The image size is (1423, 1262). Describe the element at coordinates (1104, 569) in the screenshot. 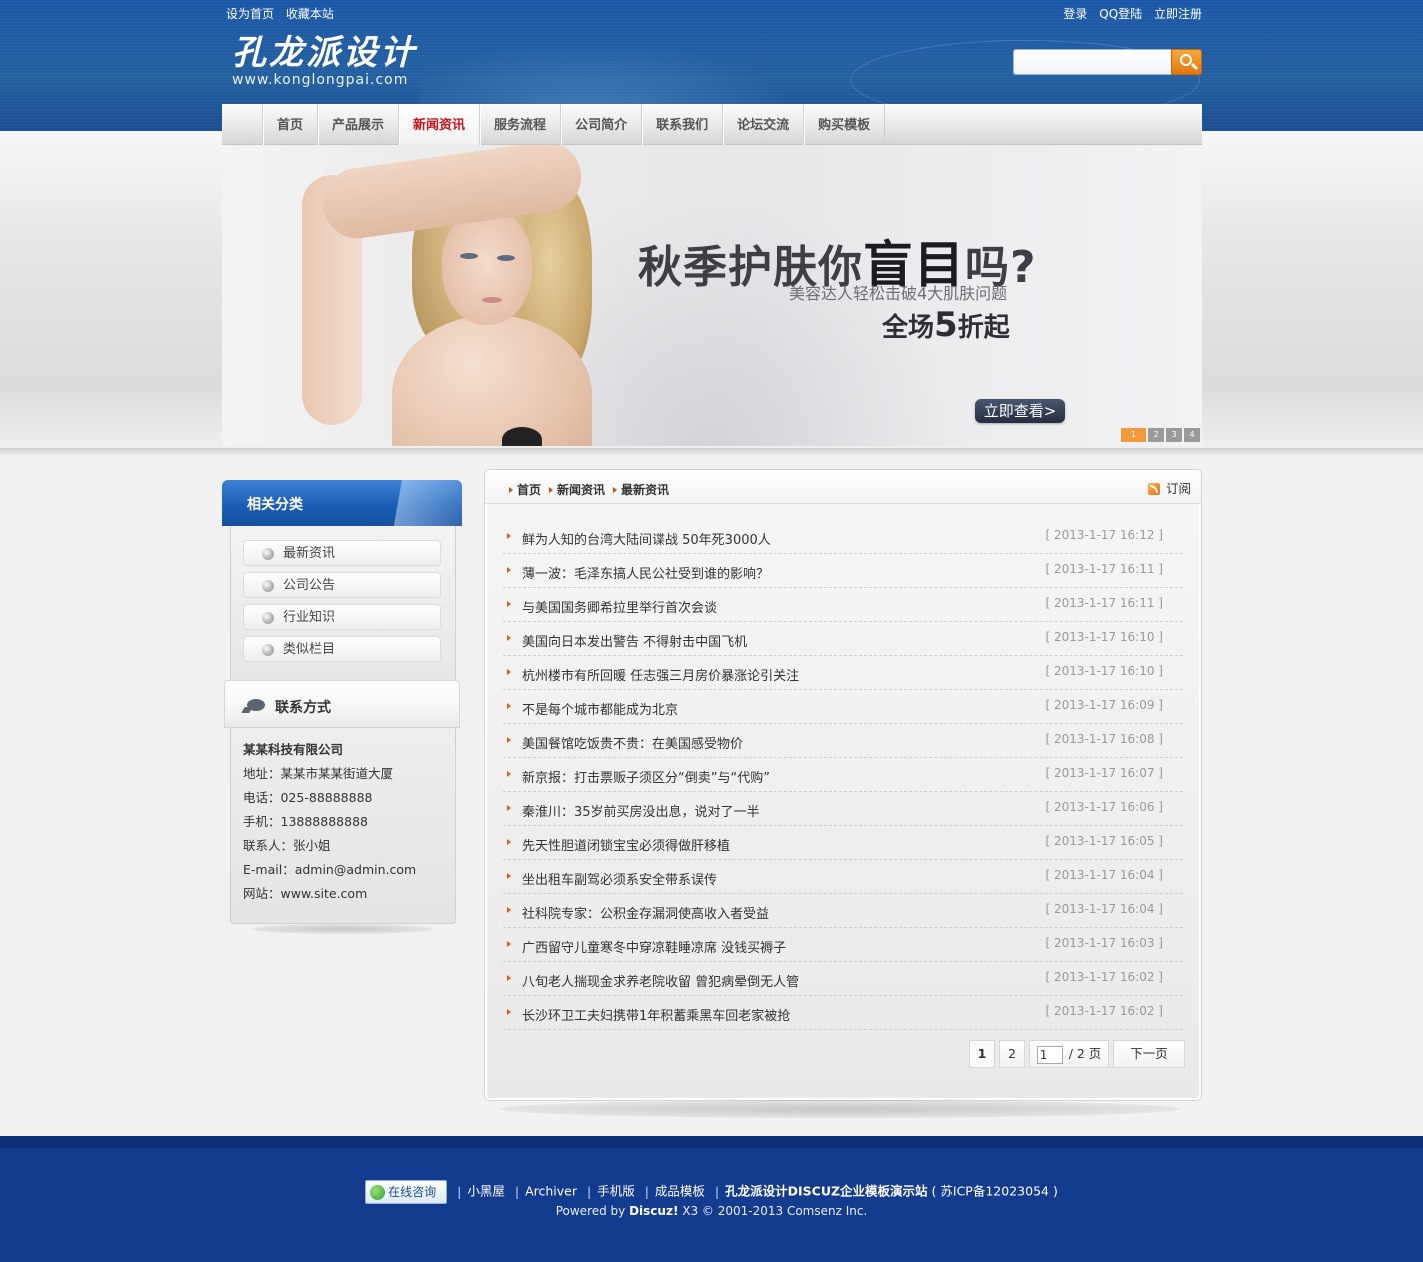

I see `news-date: [ 2013-1-17 16:11 ]` at that location.